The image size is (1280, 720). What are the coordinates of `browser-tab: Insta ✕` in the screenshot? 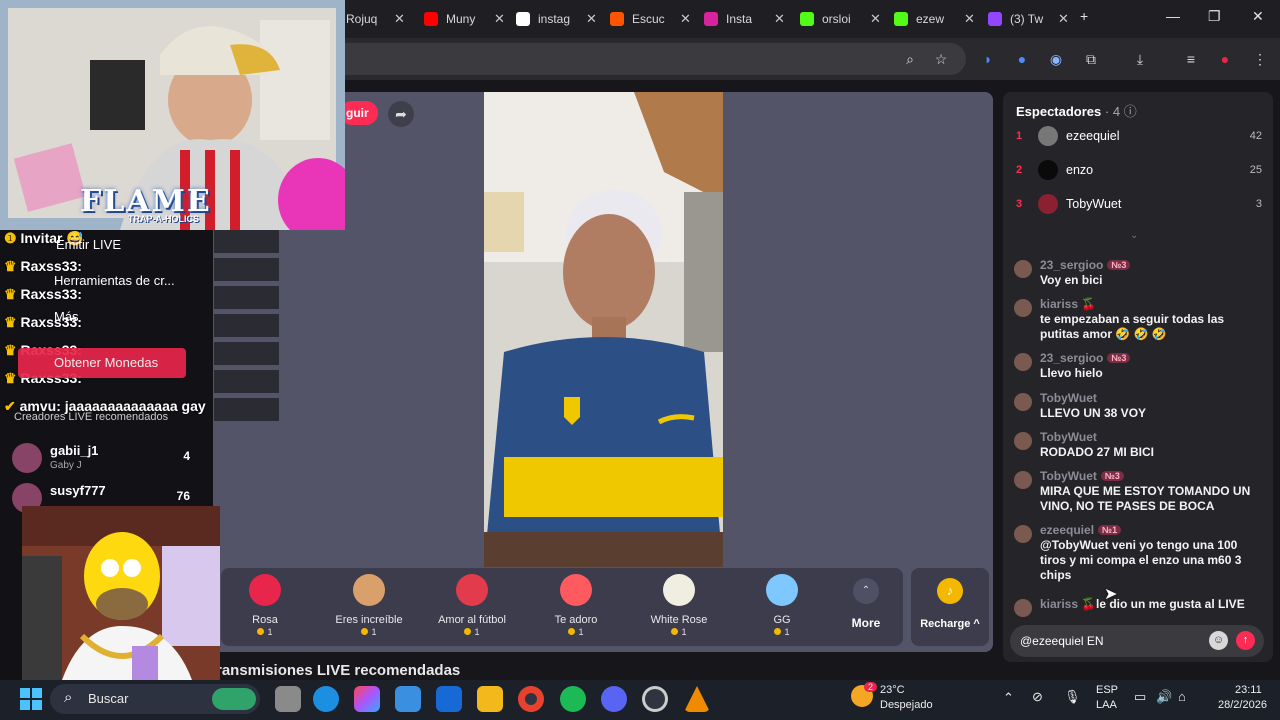 It's located at (744, 19).